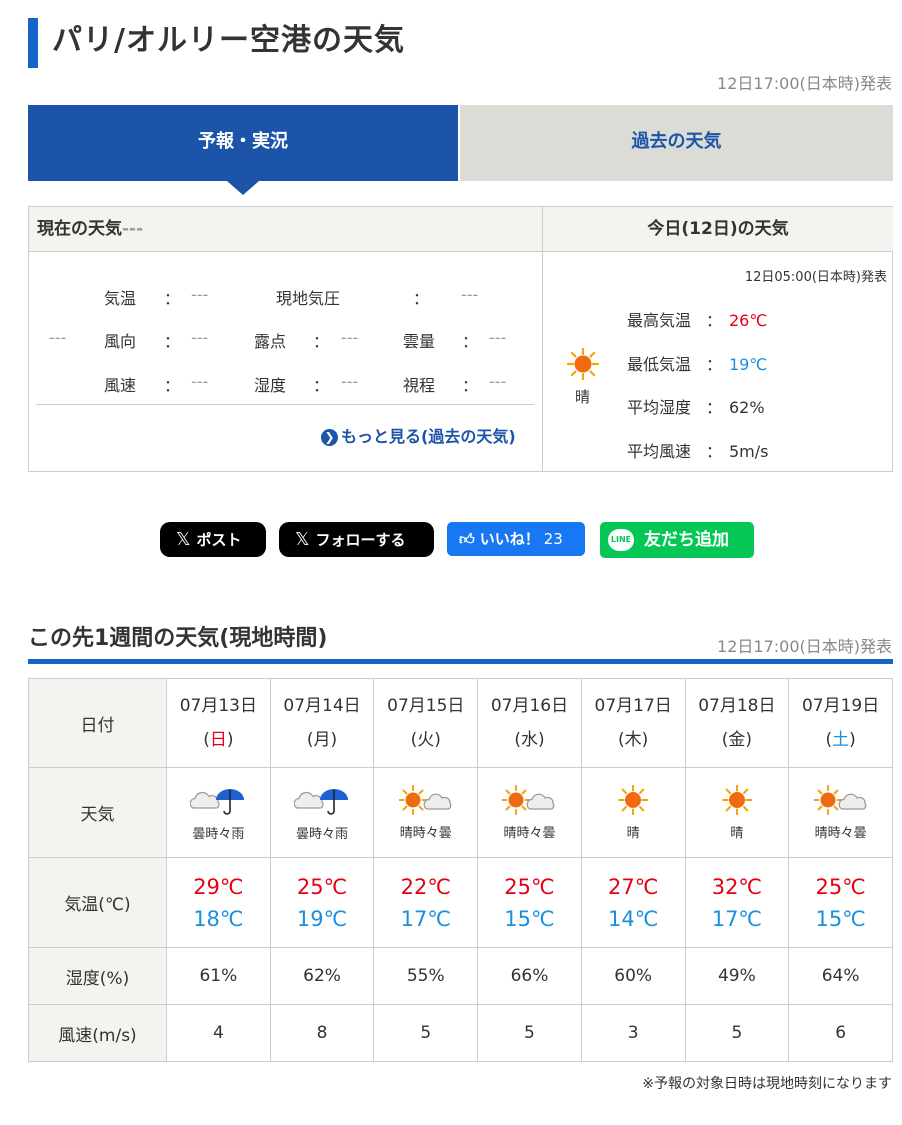 This screenshot has height=1125, width=902. Describe the element at coordinates (633, 723) in the screenshot. I see `date-cell: 07月17日 (木)` at that location.